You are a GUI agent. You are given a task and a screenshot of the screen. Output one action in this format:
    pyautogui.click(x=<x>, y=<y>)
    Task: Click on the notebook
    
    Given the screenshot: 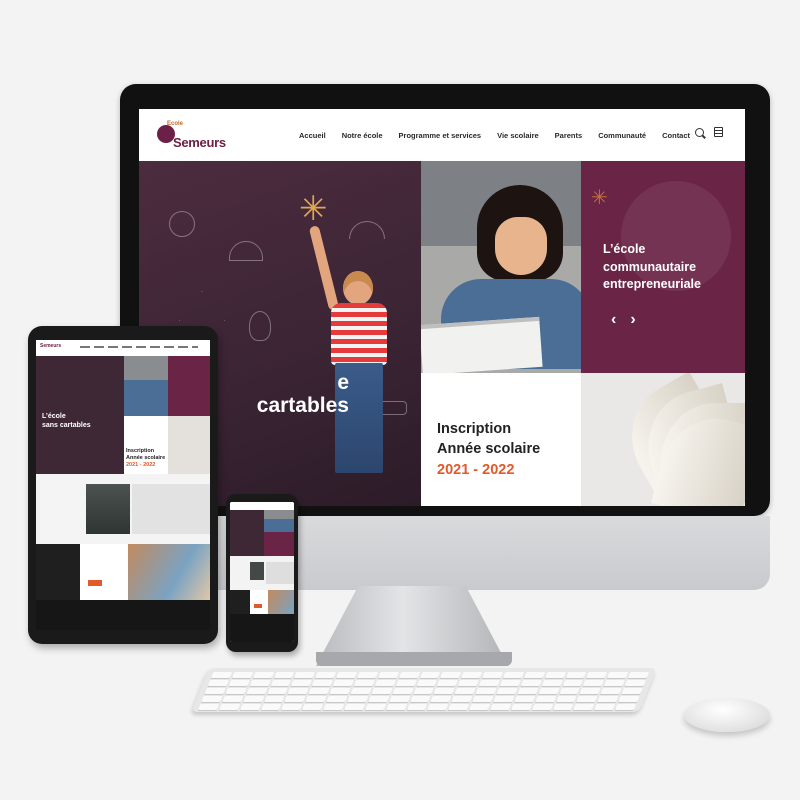 What is the action you would take?
    pyautogui.click(x=482, y=344)
    